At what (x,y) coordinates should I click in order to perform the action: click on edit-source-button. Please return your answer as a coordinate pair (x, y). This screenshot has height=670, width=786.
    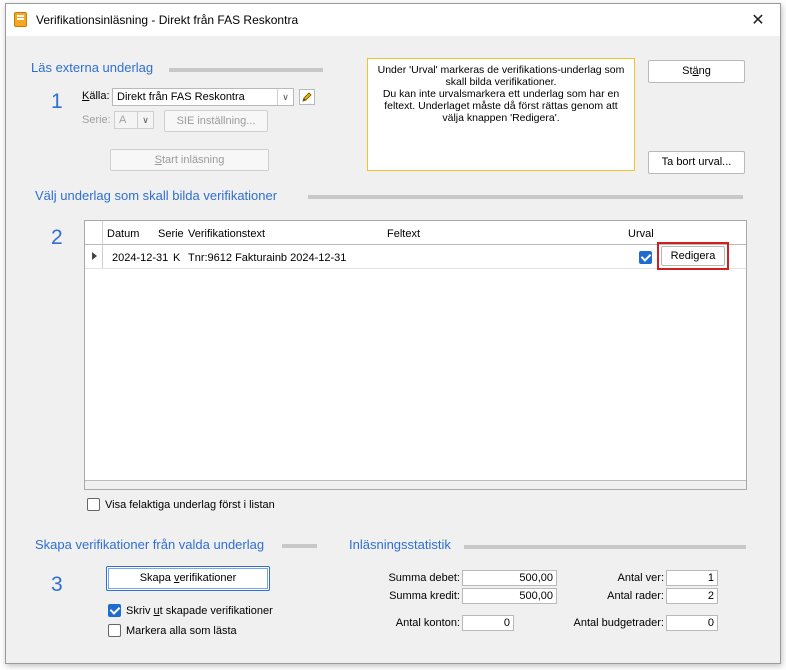
    Looking at the image, I should click on (307, 97).